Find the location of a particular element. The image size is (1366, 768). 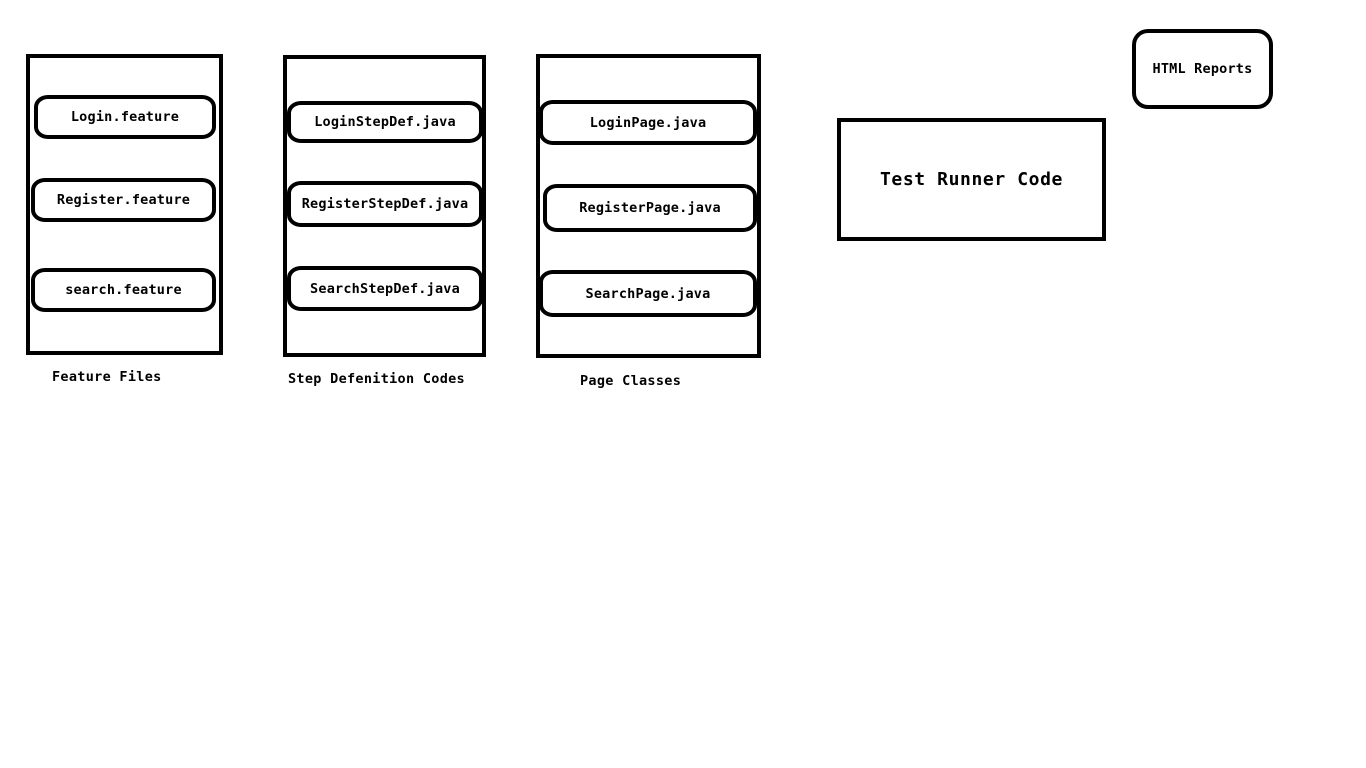

page-class-register: RegisterPage.java is located at coordinates (650, 208).